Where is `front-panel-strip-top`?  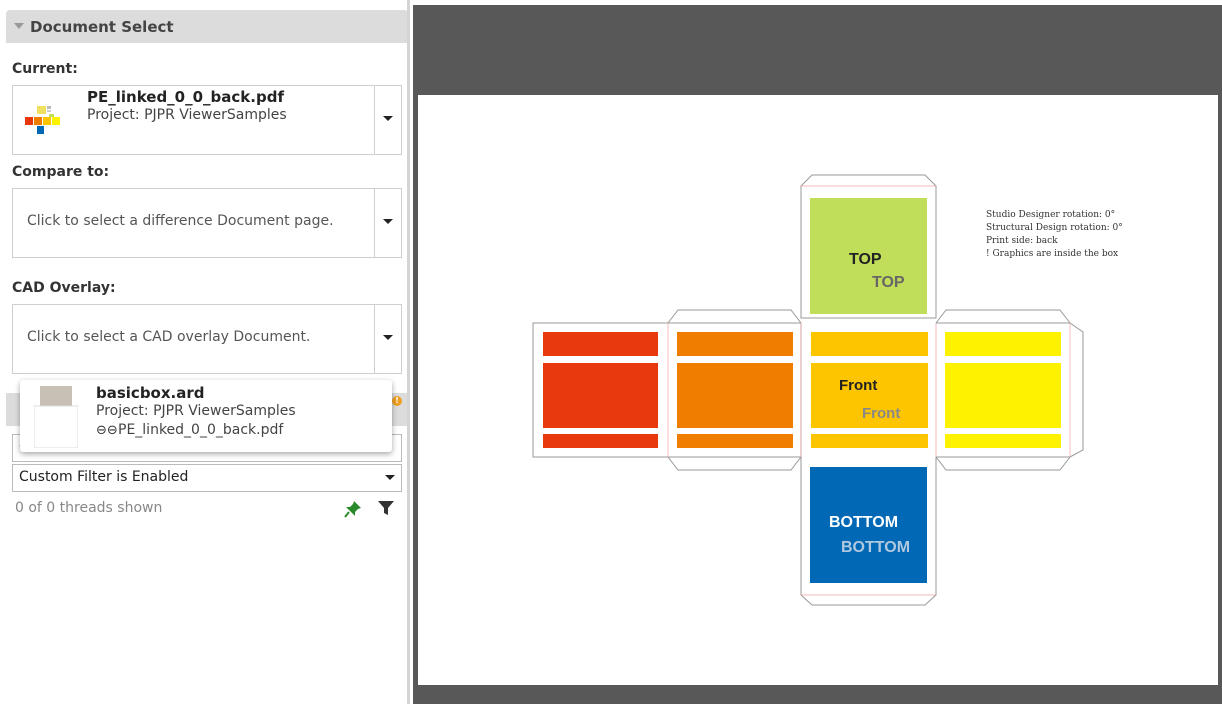 front-panel-strip-top is located at coordinates (869, 344).